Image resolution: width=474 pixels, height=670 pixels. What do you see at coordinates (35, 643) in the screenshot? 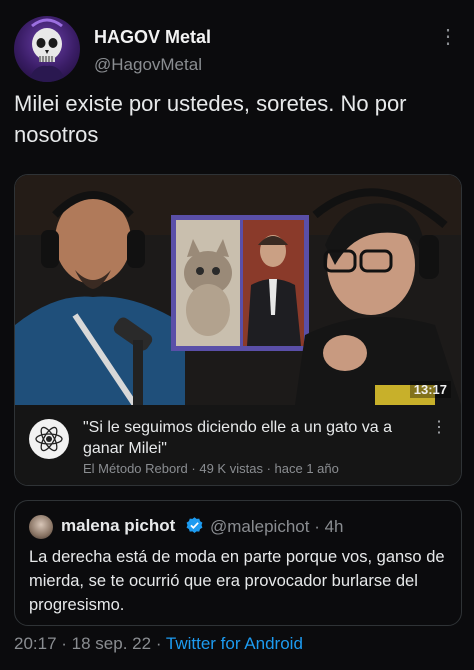
I see `tweet-time: 20:17` at bounding box center [35, 643].